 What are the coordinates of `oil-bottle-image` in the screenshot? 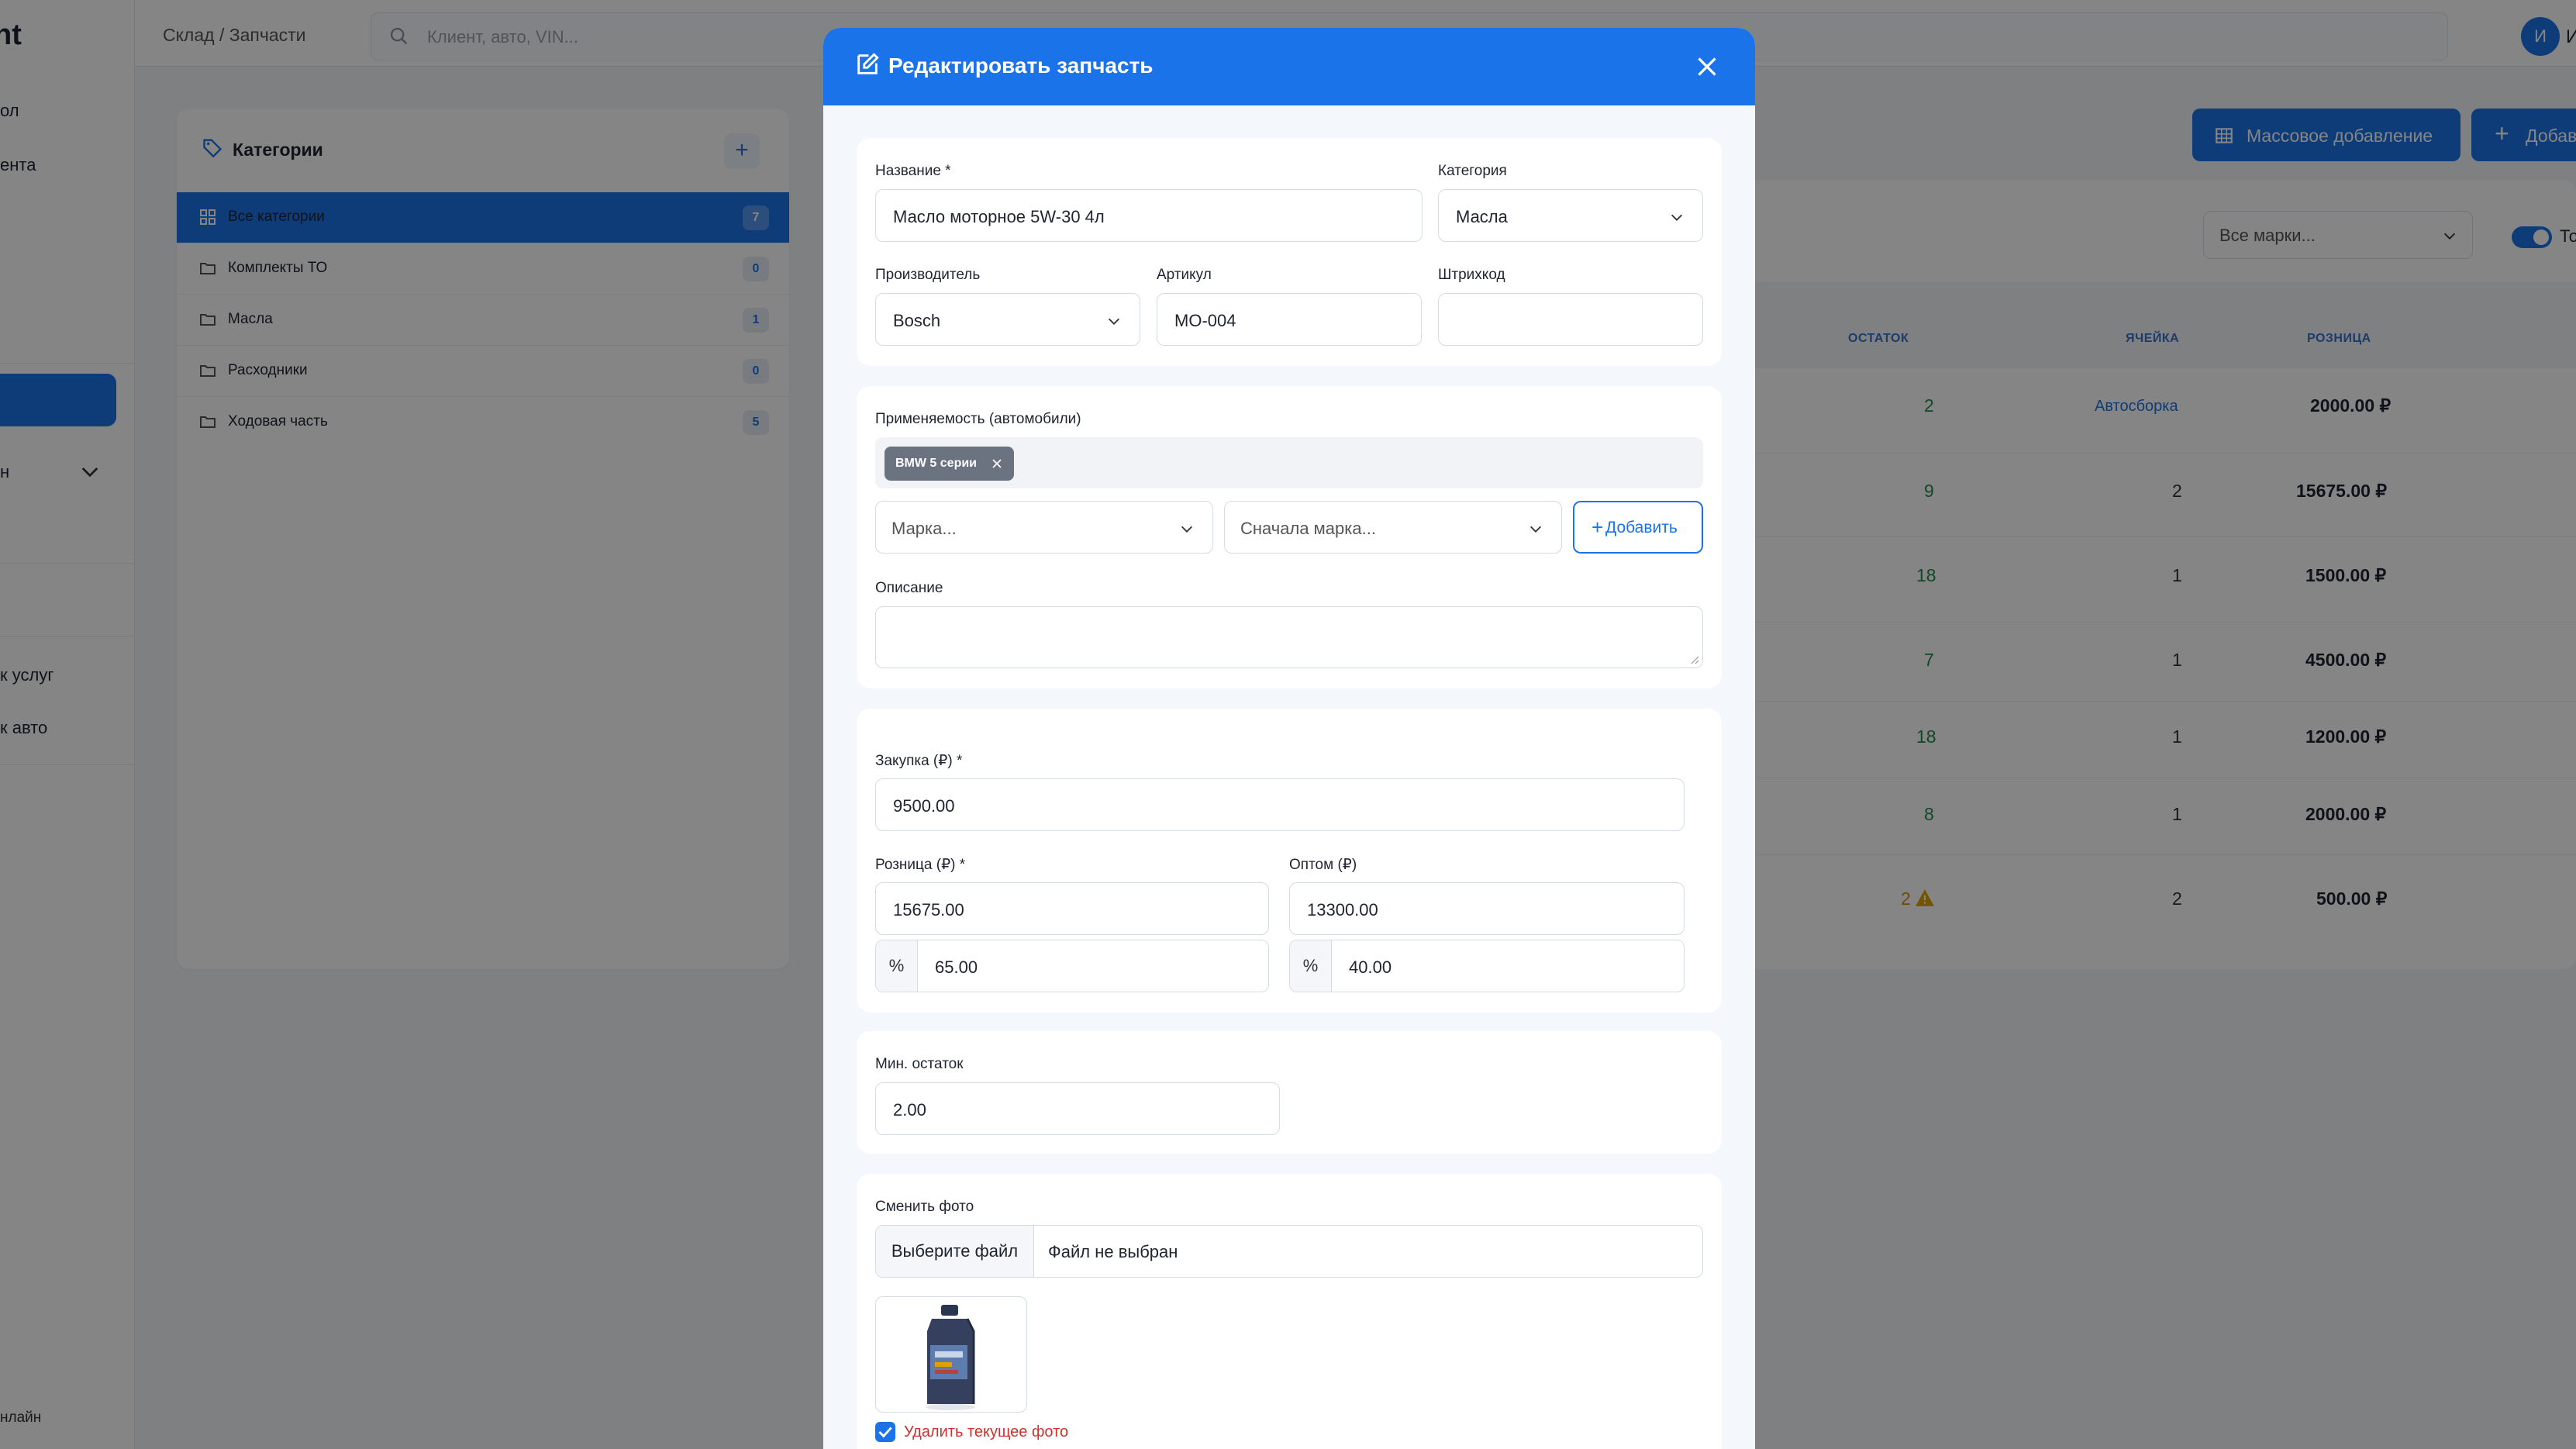 It's located at (950, 1357).